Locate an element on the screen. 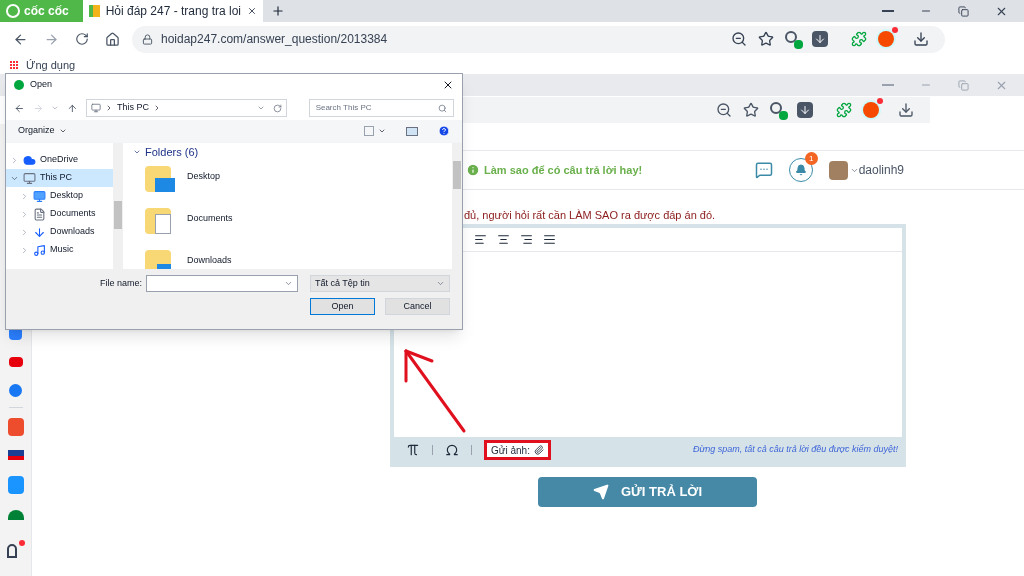 Image resolution: width=1024 pixels, height=576 pixels. tree-item: Desktop is located at coordinates (59, 196).